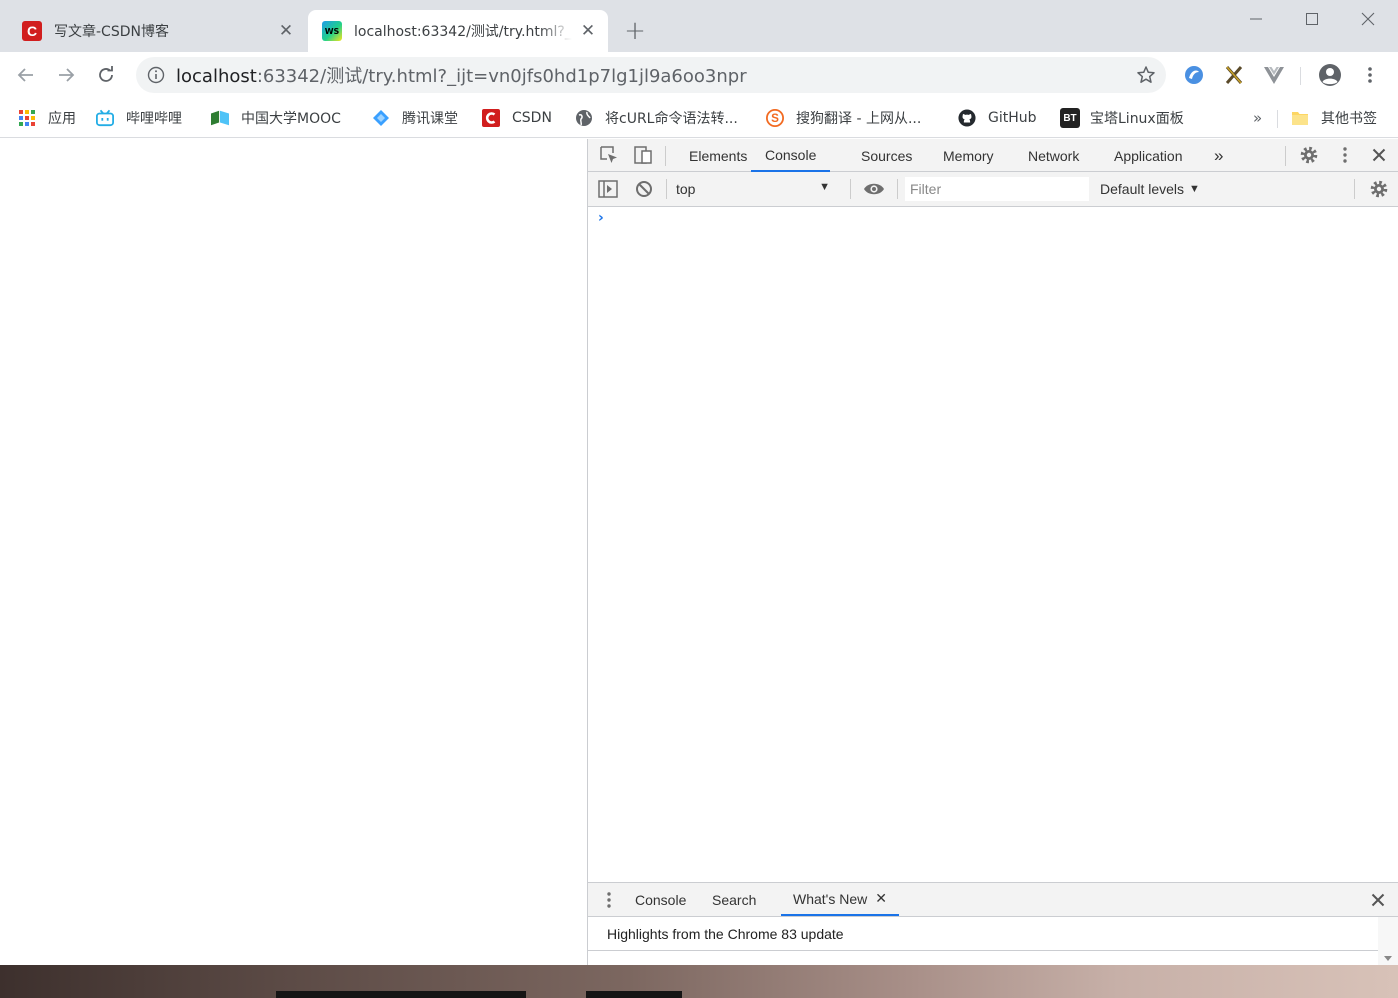  I want to click on scrollbar, so click(1388, 941).